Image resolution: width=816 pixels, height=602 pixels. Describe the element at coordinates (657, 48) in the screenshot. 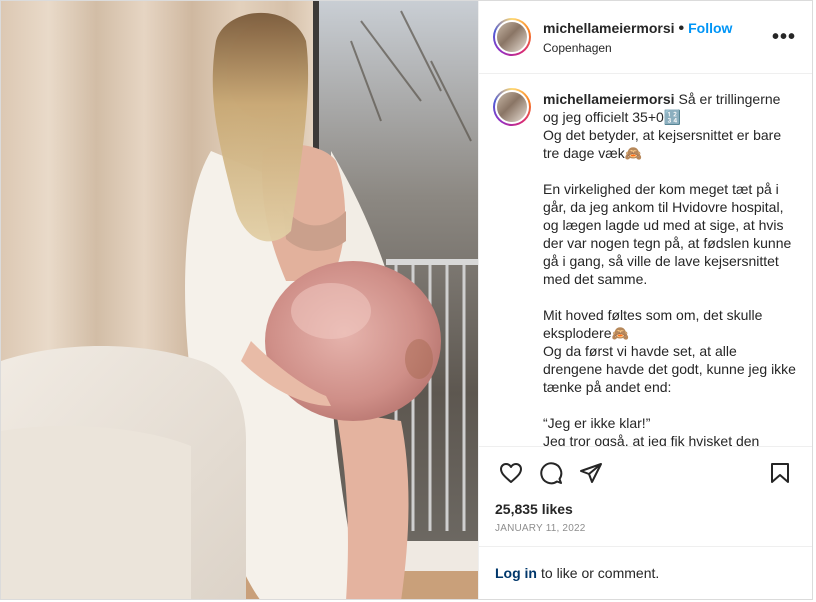

I see `location-link: Copenhagen` at that location.